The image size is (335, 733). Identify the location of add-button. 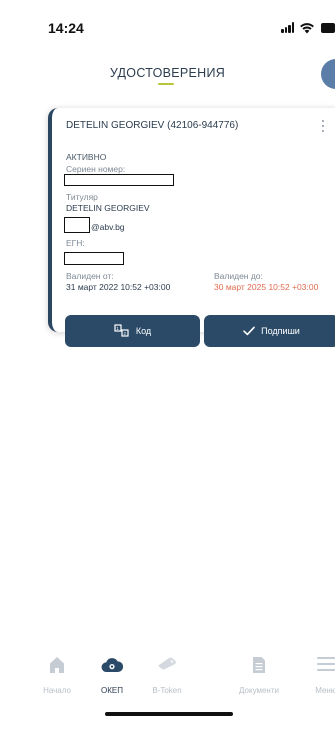
(328, 74).